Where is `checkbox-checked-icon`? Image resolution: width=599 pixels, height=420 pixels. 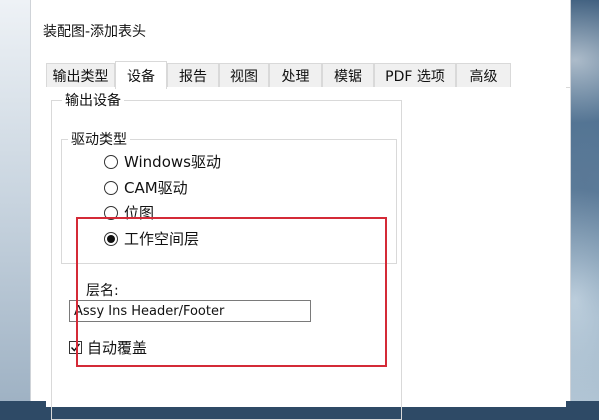
checkbox-checked-icon is located at coordinates (75, 347).